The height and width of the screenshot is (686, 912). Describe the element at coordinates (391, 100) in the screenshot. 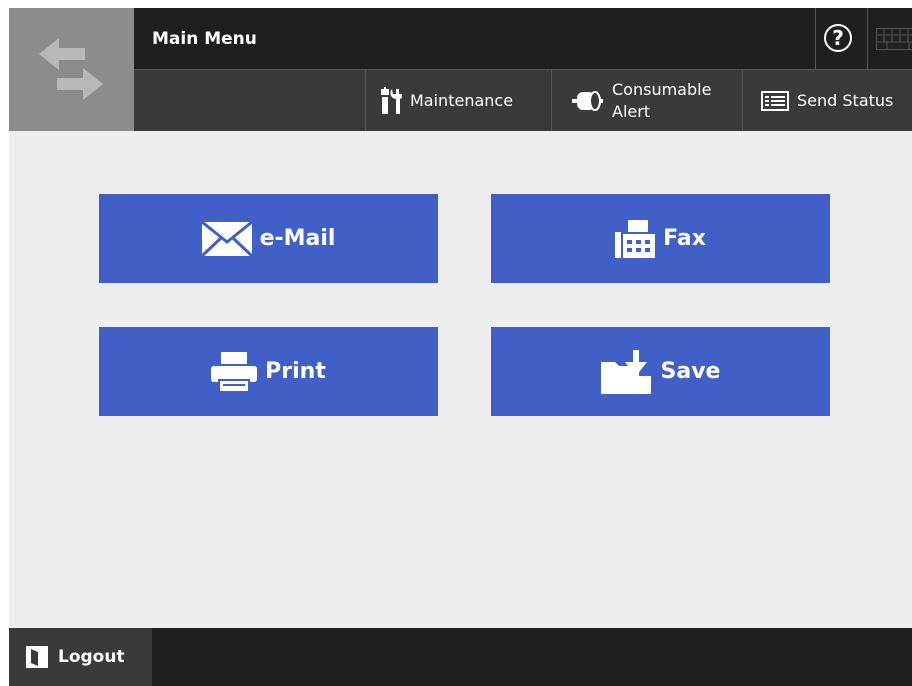

I see `tools-icon` at that location.